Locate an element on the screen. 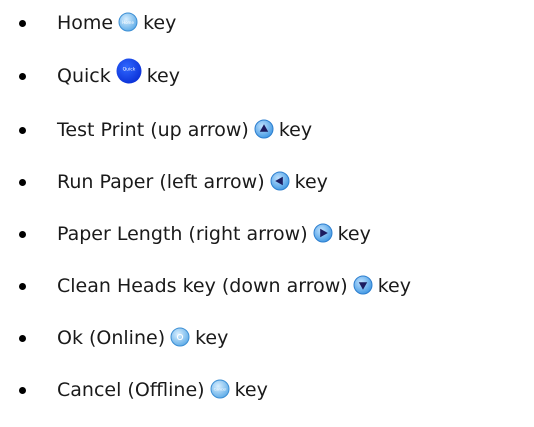  left-arrow-key-icon is located at coordinates (280, 181).